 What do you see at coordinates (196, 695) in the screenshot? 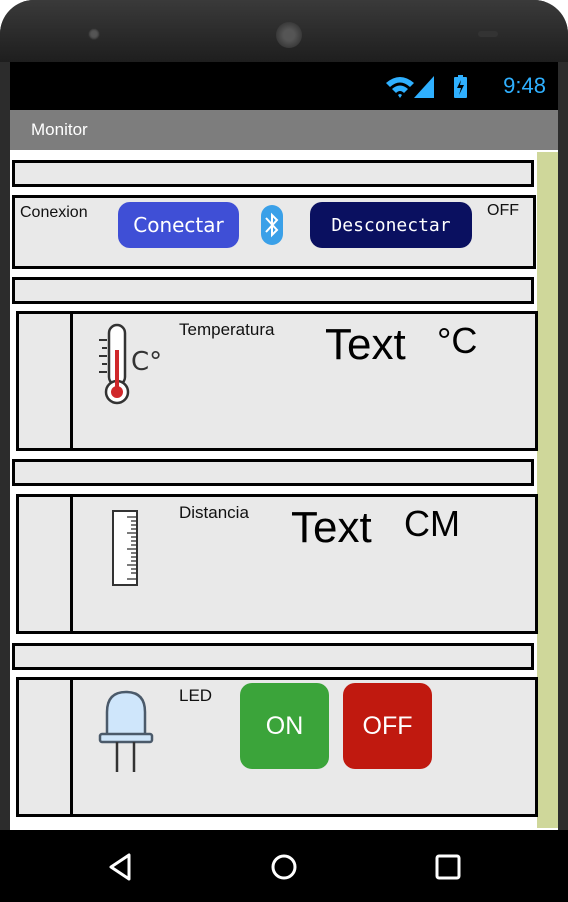
I see `led-label: LED` at bounding box center [196, 695].